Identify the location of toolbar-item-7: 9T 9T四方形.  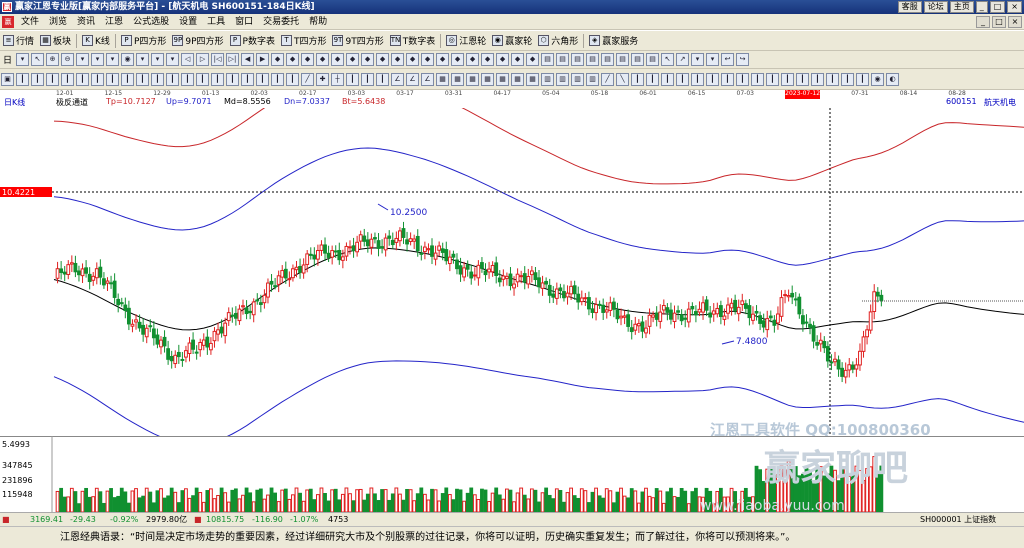
(357, 41).